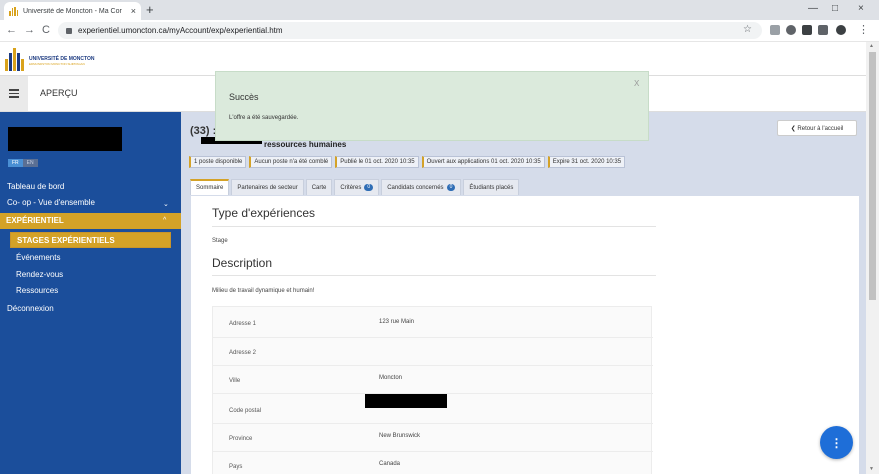 This screenshot has height=474, width=879. Describe the element at coordinates (166, 204) in the screenshot. I see `chevron-down-icon: ⌄` at that location.